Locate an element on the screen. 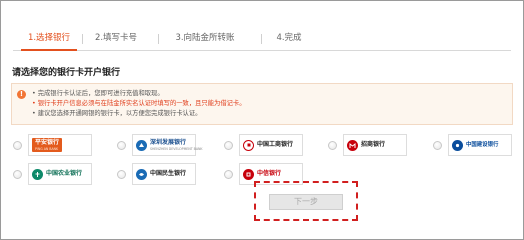 The width and height of the screenshot is (524, 240). bank-option-pingan: 平安银行 PING AN BANK is located at coordinates (58, 146).